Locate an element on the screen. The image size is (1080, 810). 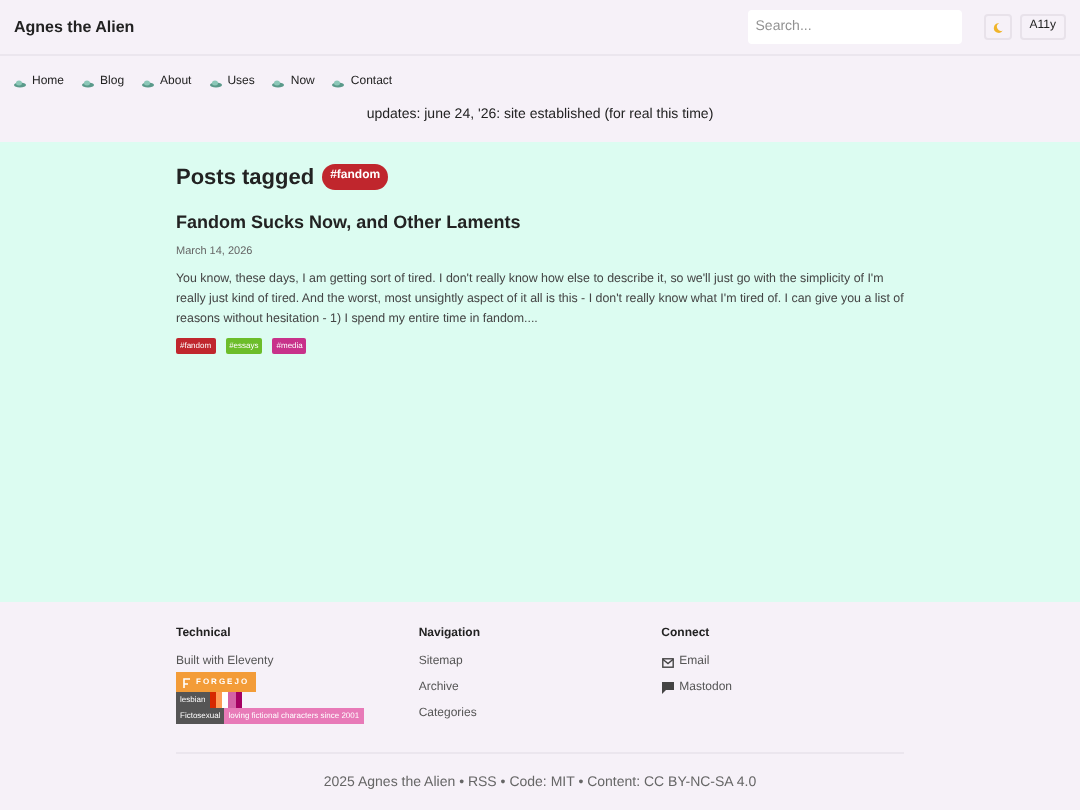
page-heading: Posts tagged is located at coordinates (245, 178).